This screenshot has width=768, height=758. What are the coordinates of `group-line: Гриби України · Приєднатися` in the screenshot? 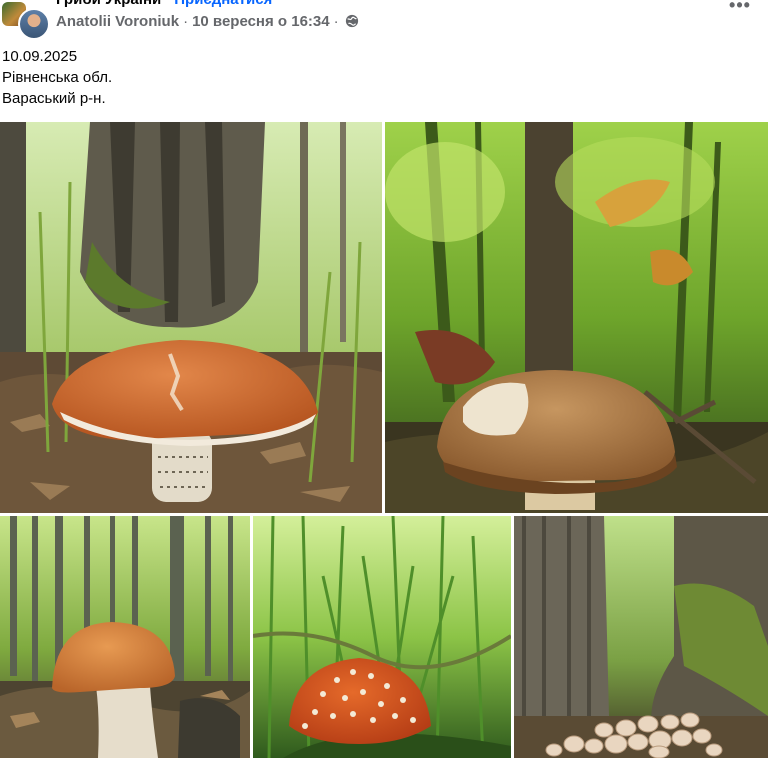 It's located at (164, 4).